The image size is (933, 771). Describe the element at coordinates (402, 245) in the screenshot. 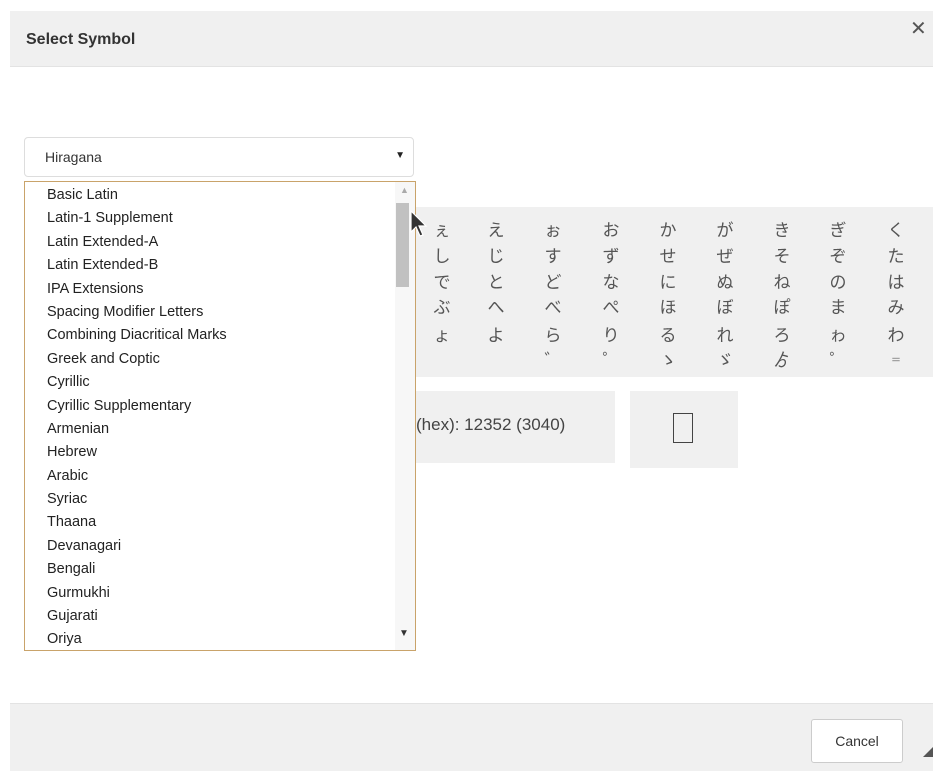

I see `scrollbar-thumb` at that location.